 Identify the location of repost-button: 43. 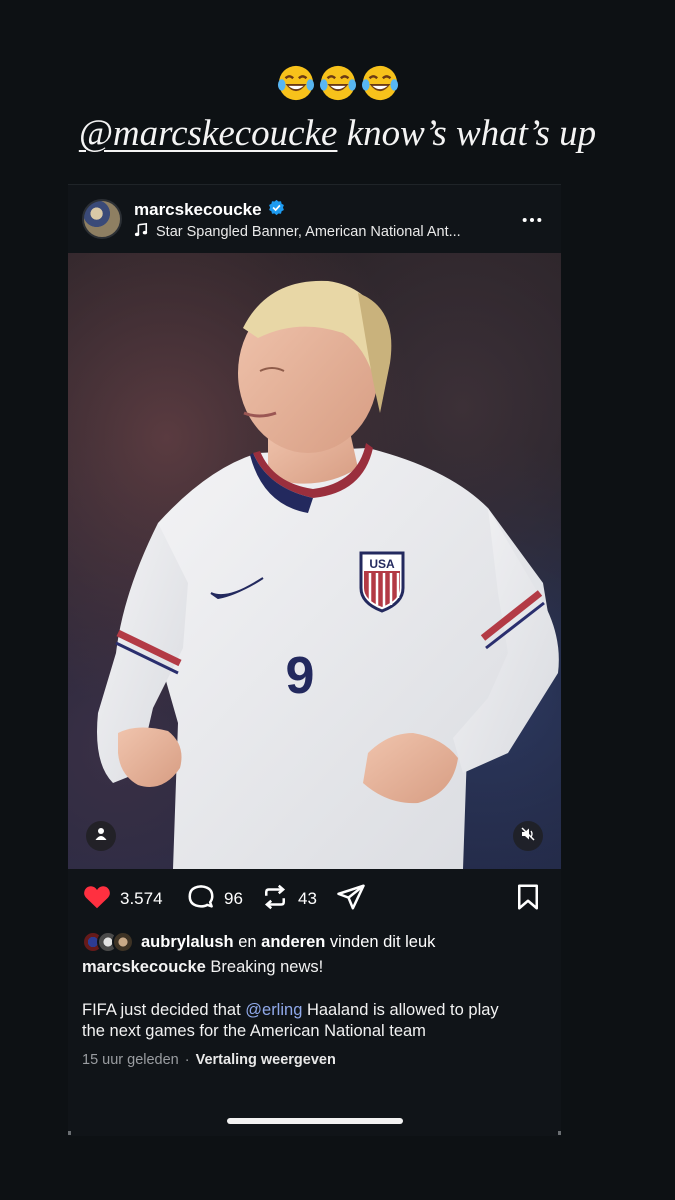
(288, 899).